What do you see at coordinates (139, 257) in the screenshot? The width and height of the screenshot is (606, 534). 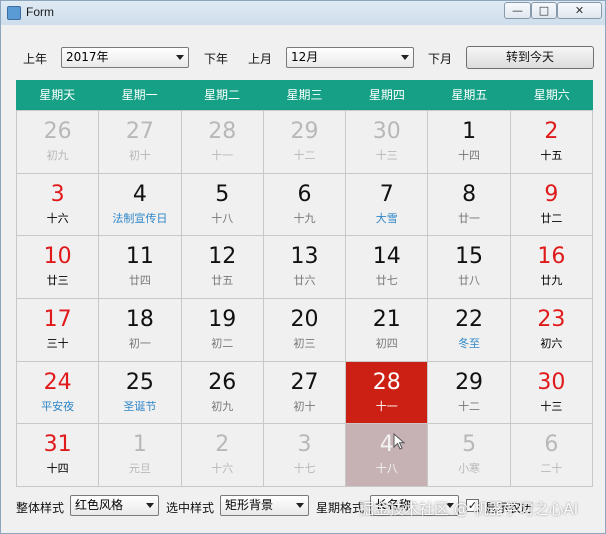 I see `day-number: 11` at bounding box center [139, 257].